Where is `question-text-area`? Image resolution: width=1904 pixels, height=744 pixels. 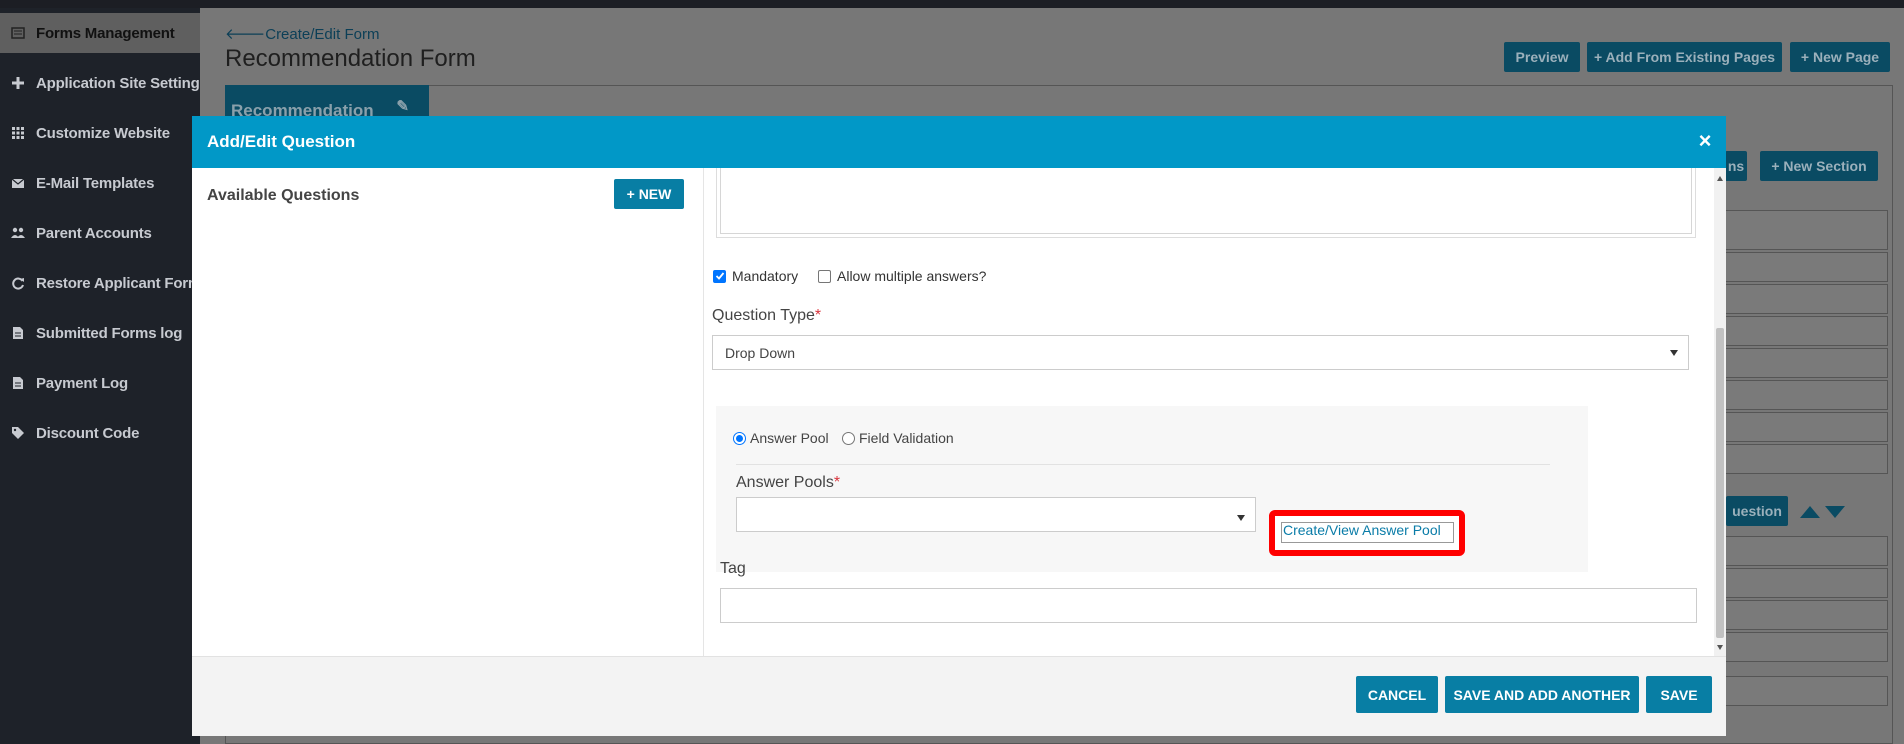 question-text-area is located at coordinates (1206, 203).